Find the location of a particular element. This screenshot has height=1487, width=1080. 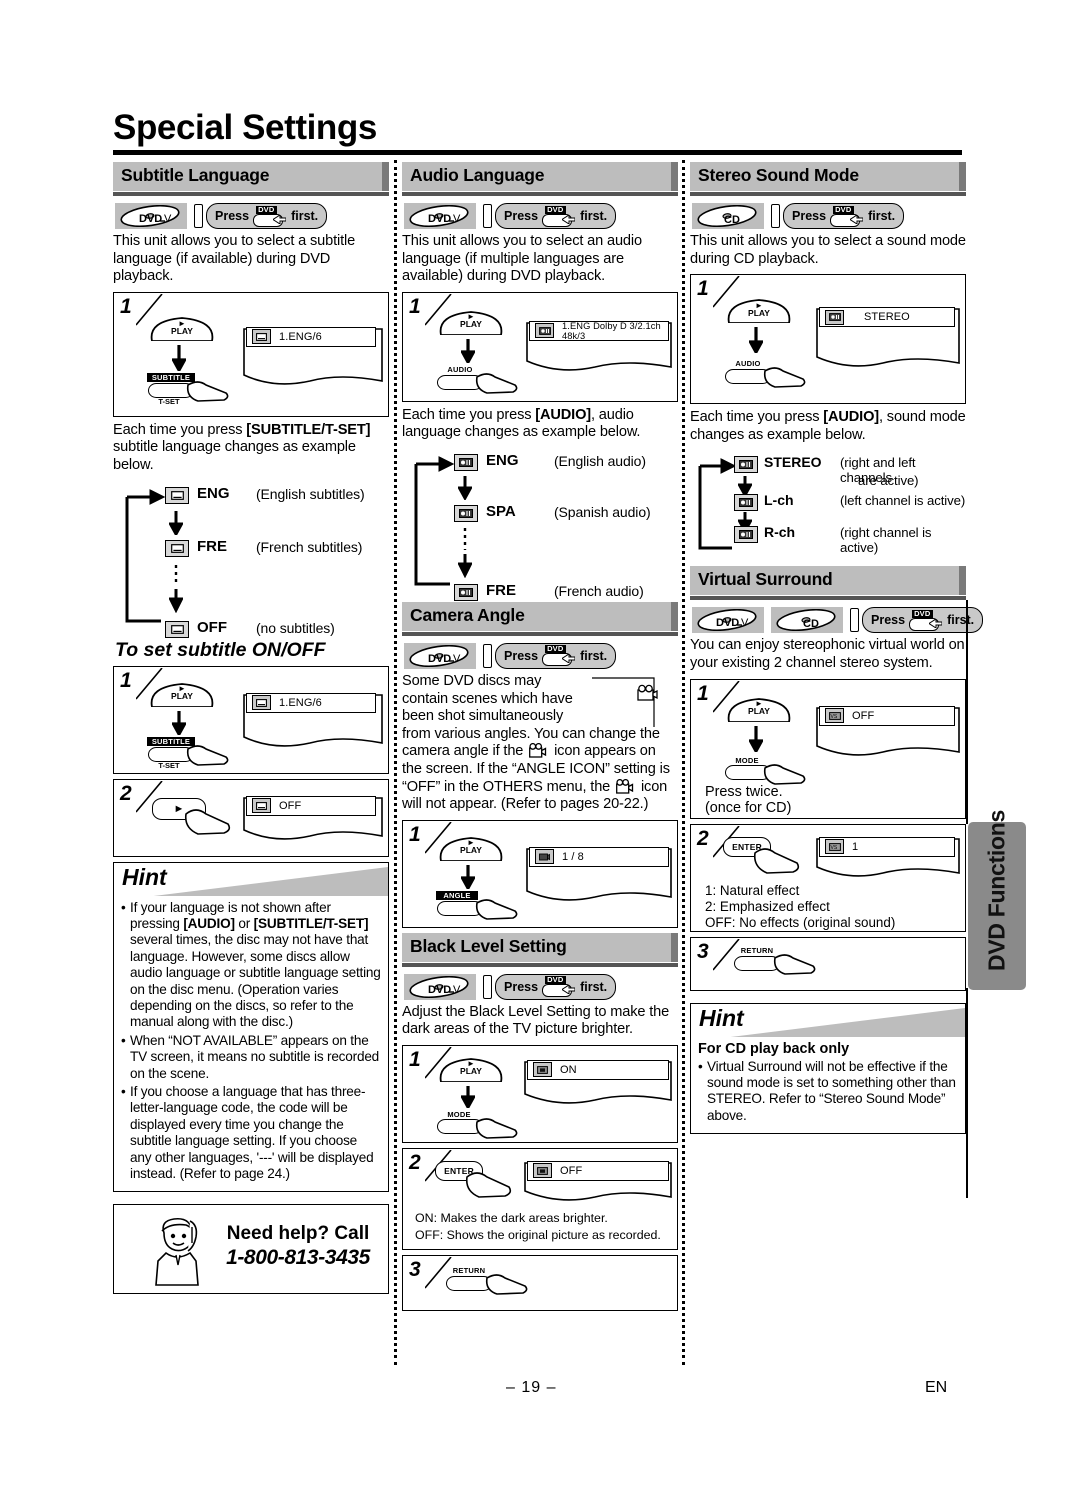

need-help-line2: 1-800-813-3435 is located at coordinates (298, 1258).